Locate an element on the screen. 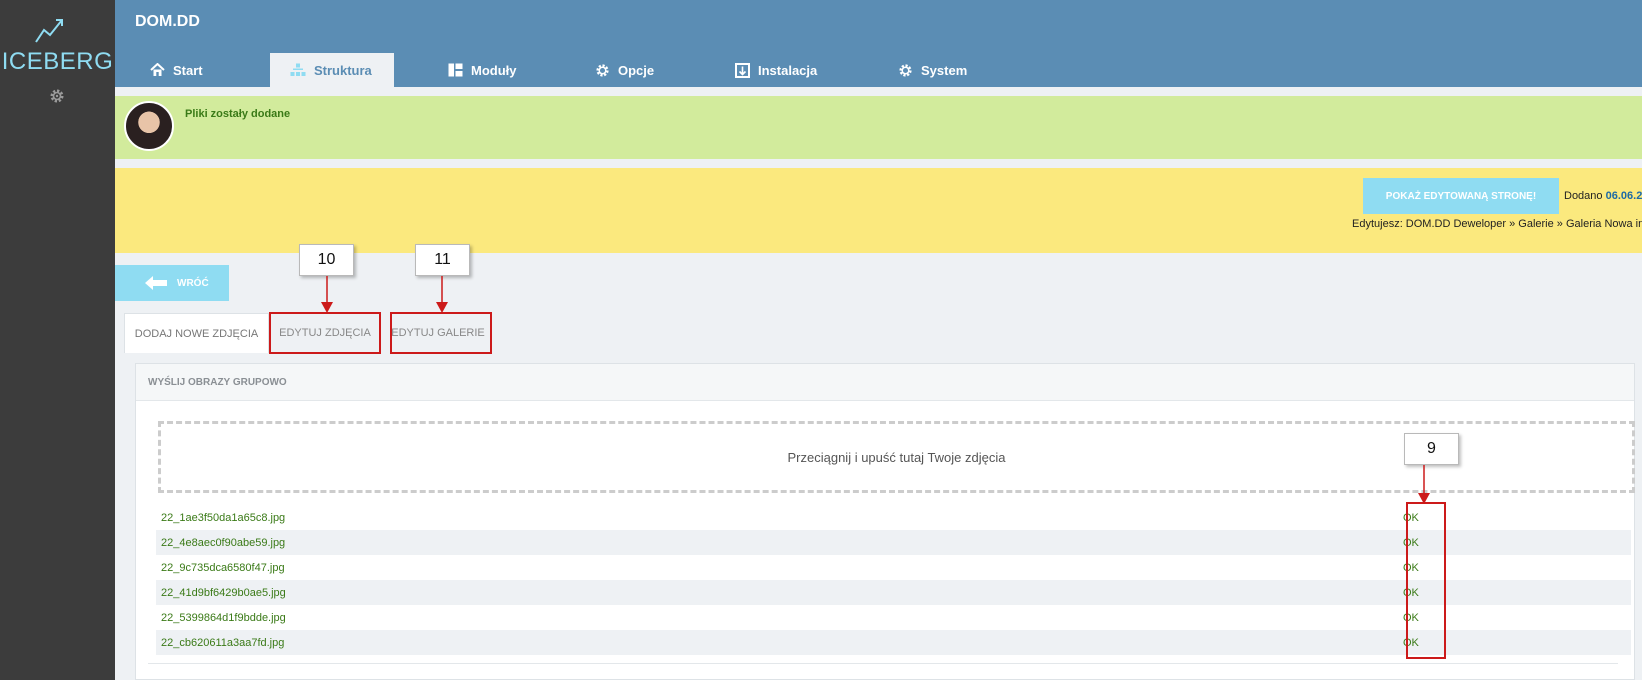 This screenshot has height=680, width=1642. app-logo: ICEBERG is located at coordinates (57, 62).